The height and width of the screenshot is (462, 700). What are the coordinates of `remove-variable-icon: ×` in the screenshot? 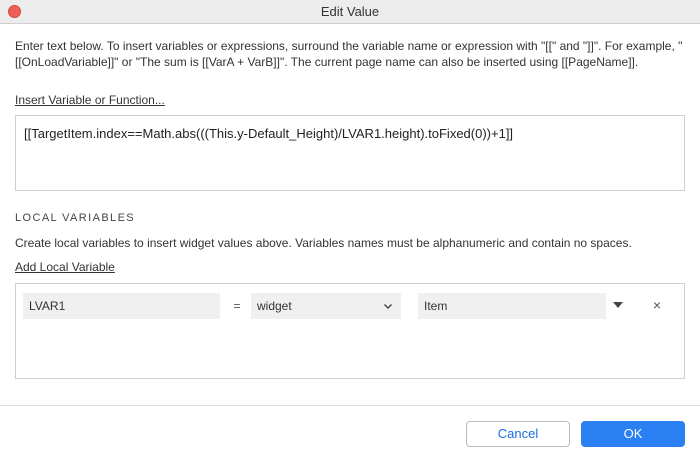 It's located at (657, 305).